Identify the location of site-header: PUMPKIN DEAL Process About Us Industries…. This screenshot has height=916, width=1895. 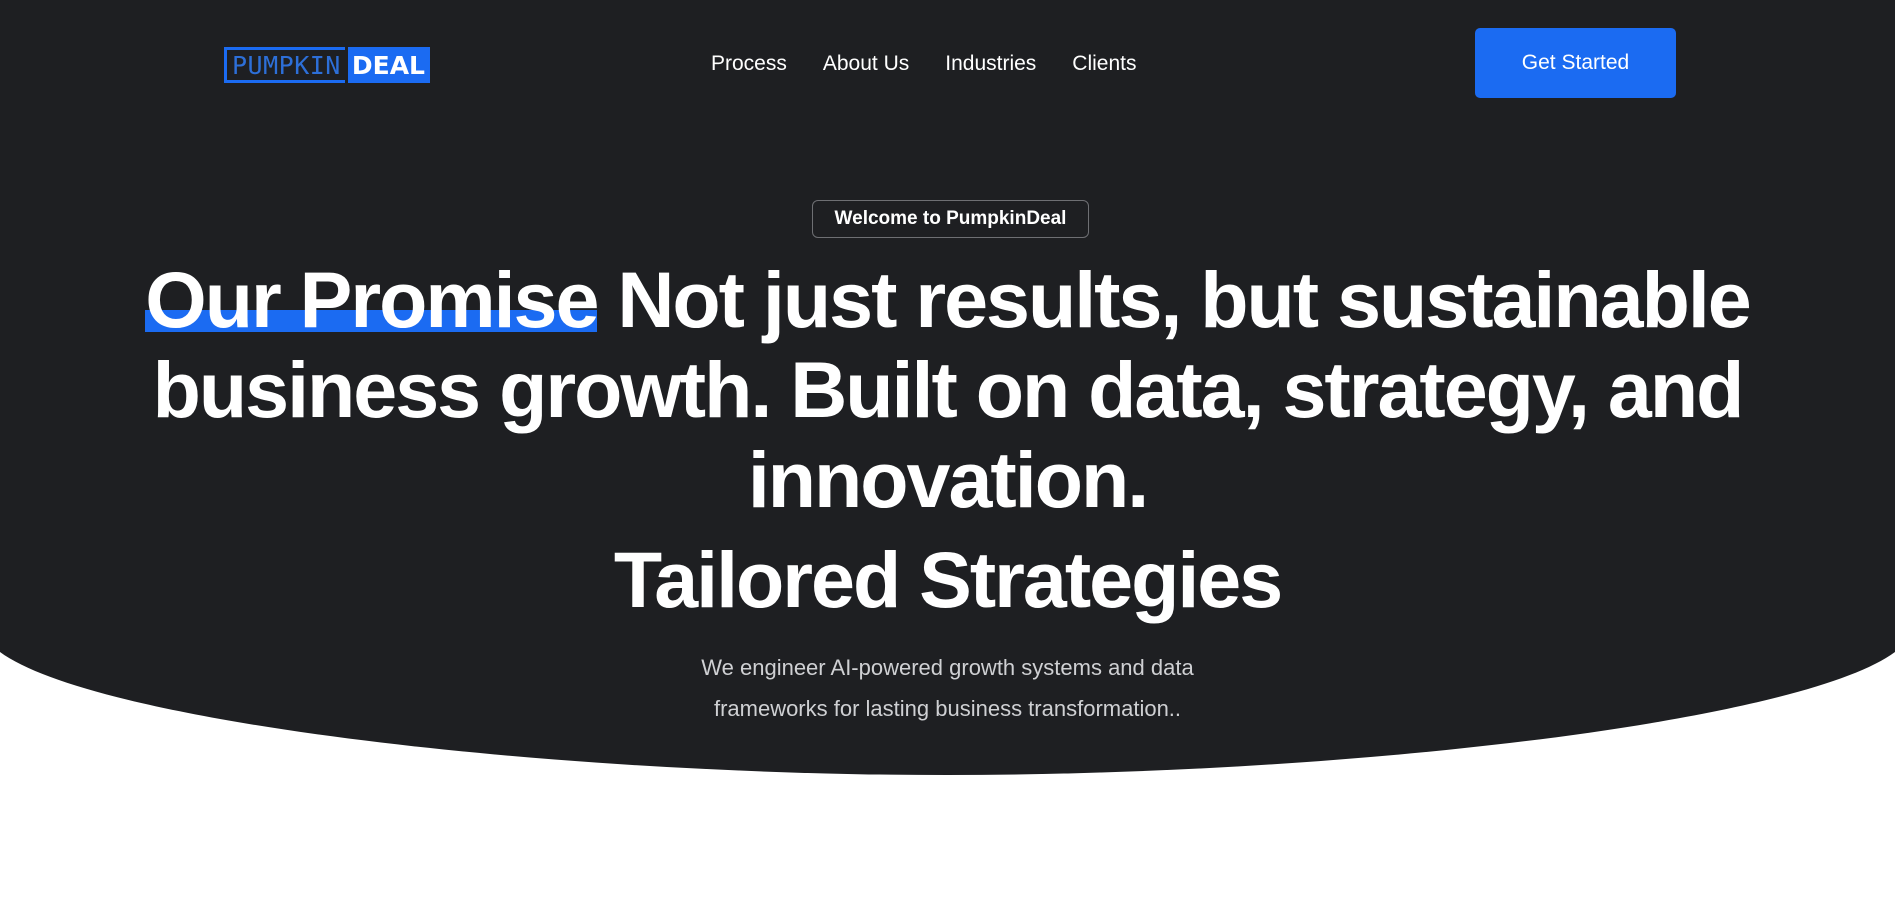
(947, 64).